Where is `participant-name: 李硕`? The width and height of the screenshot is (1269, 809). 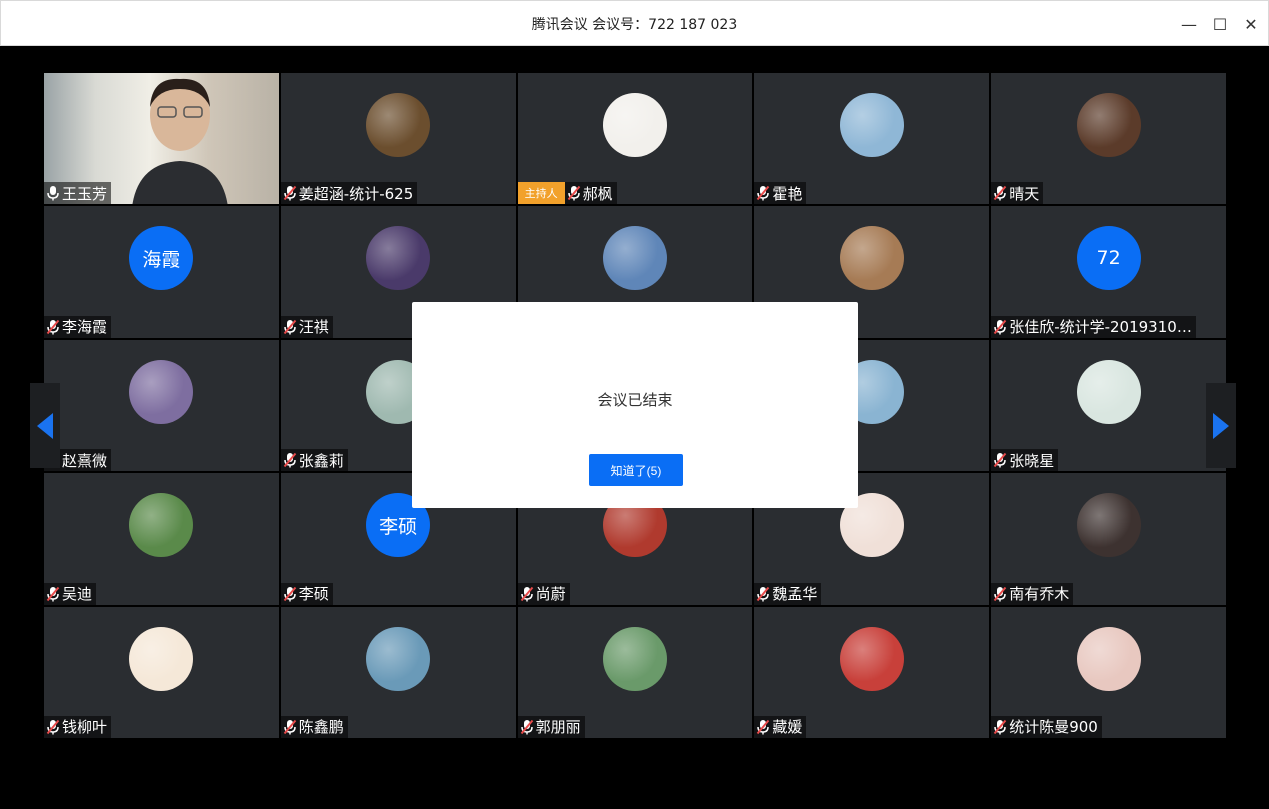
participant-name: 李硕 is located at coordinates (313, 594).